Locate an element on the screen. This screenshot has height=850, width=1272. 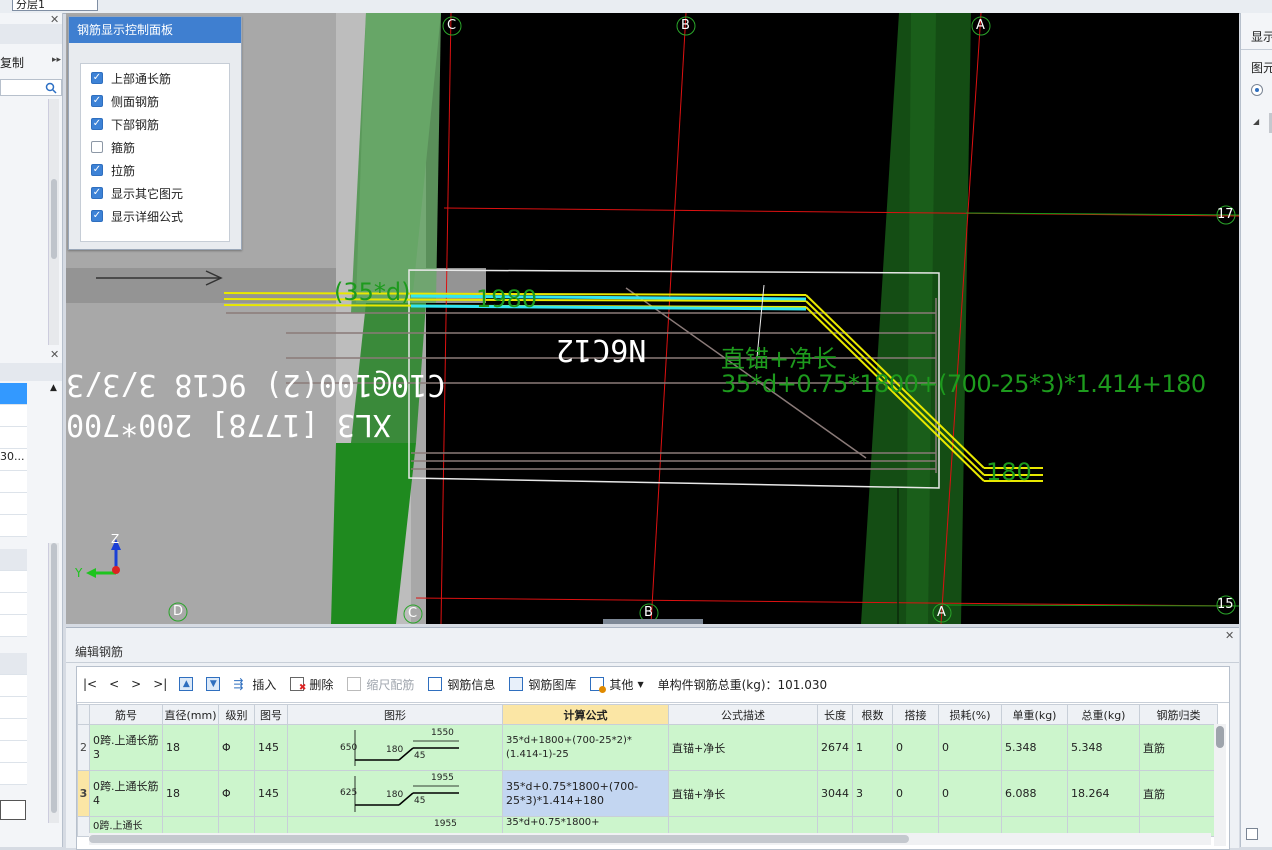
length-cell: 2674 is located at coordinates (835, 747).